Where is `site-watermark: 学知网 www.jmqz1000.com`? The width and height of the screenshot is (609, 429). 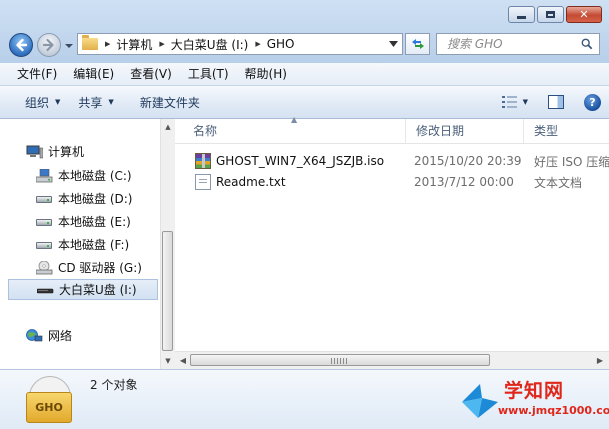 site-watermark: 学知网 www.jmqz1000.com is located at coordinates (531, 401).